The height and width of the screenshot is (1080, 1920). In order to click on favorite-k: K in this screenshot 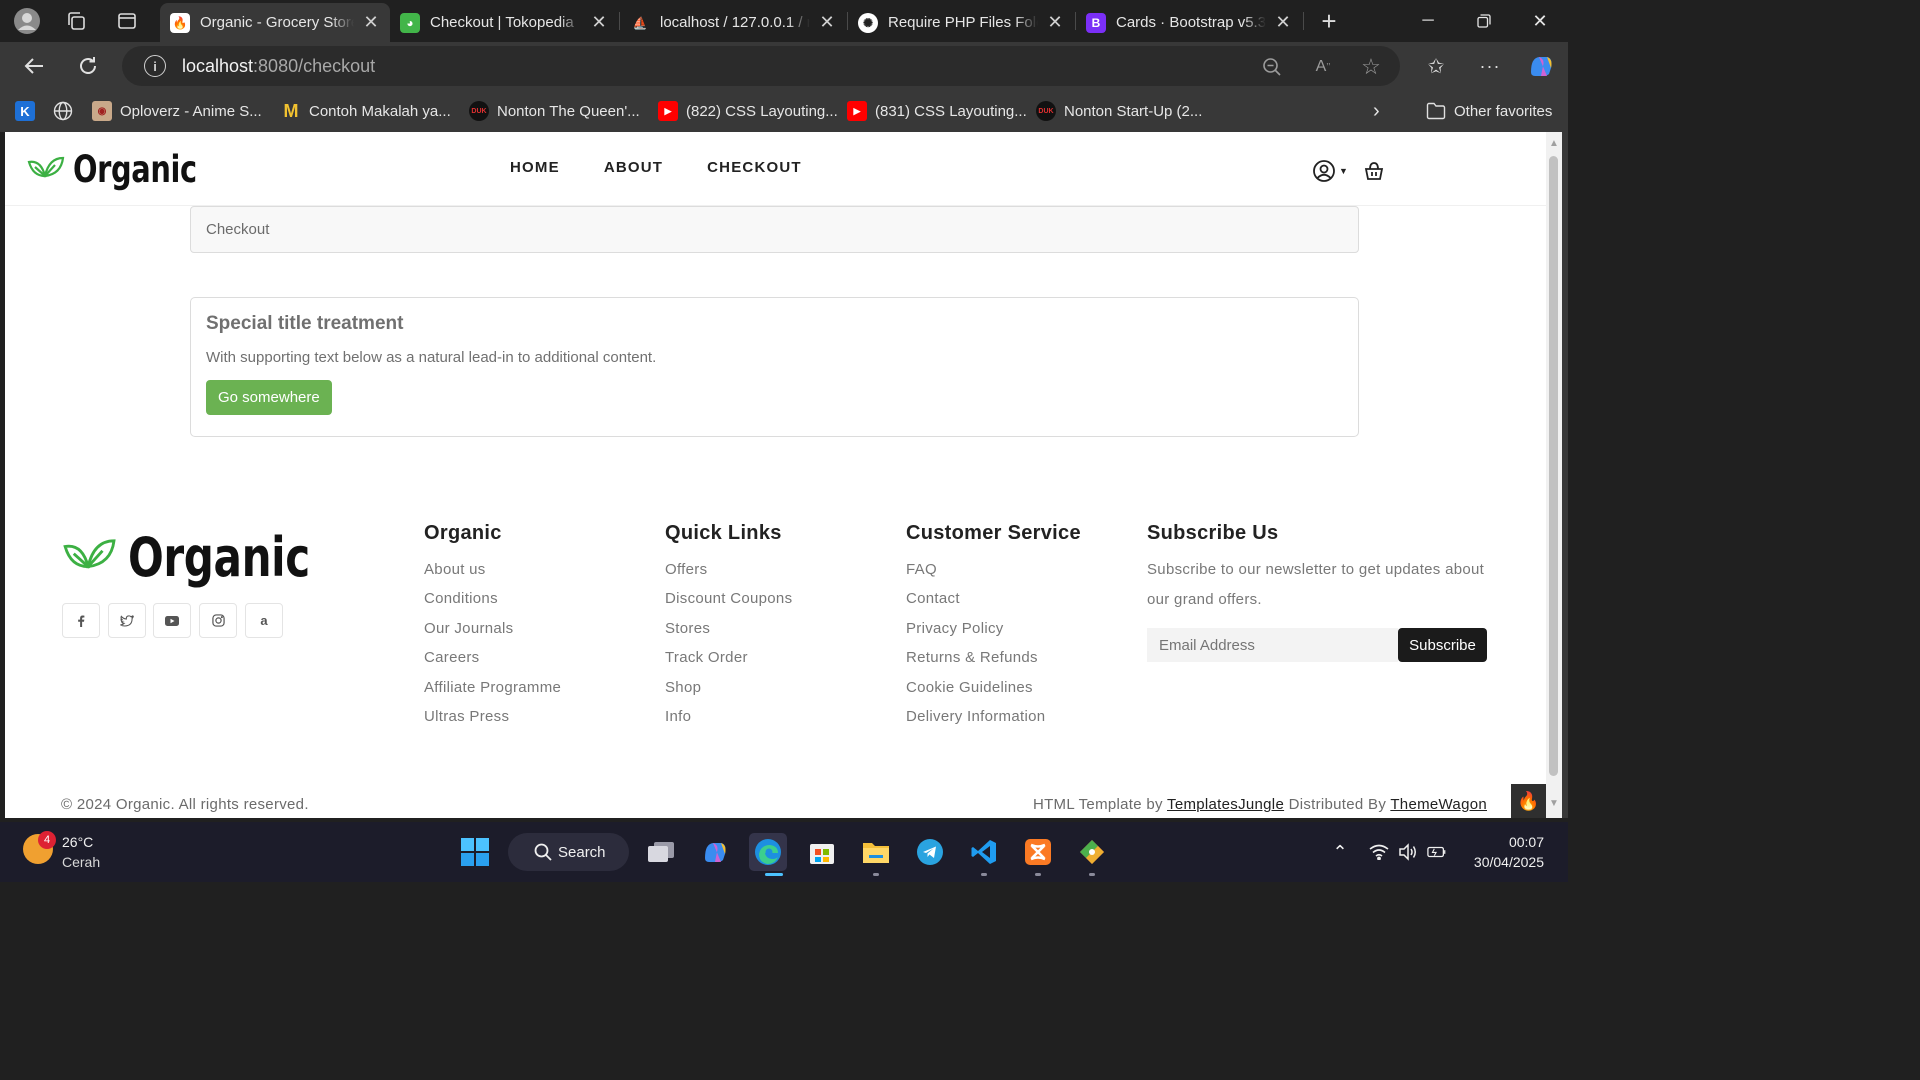, I will do `click(25, 111)`.